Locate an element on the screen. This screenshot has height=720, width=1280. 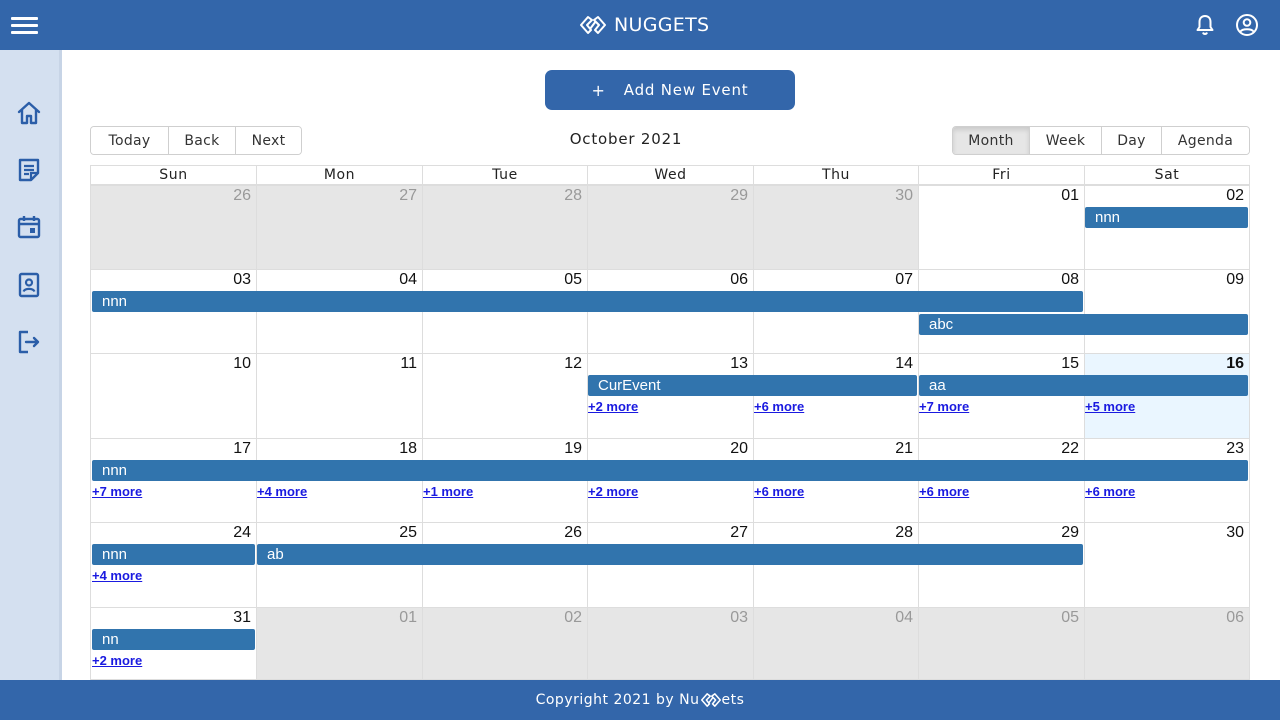
month-view-button: Month is located at coordinates (991, 140).